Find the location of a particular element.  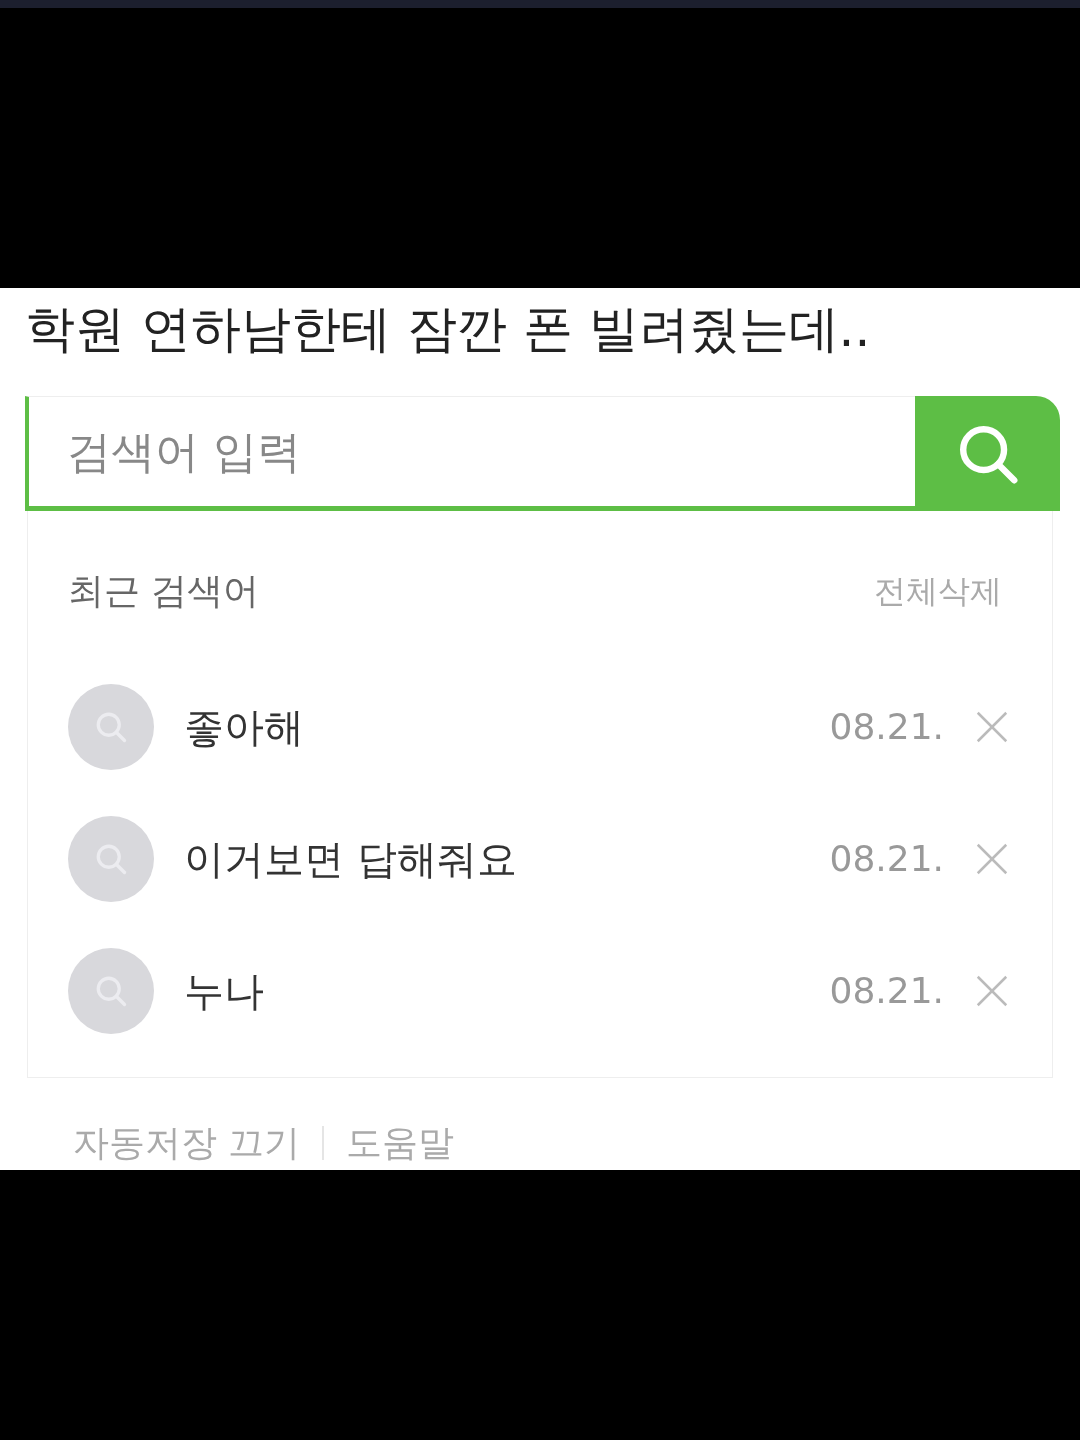

recent-query: 좋아해 is located at coordinates (507, 727).